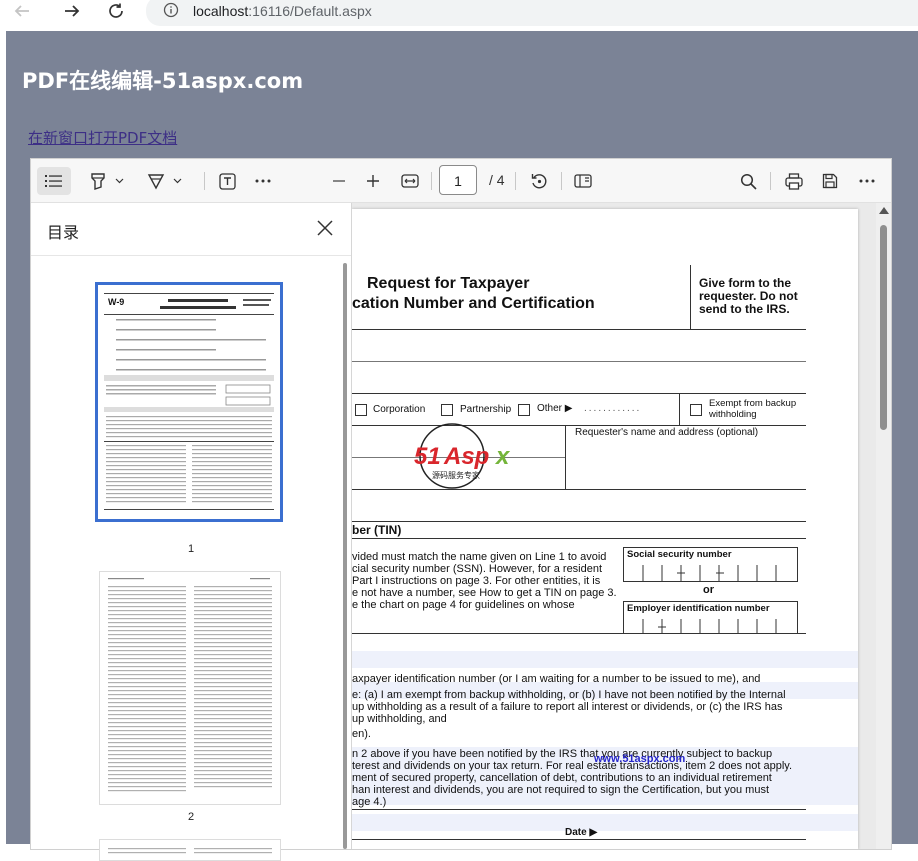  I want to click on browser-toolbar: localhost:16116/Default.aspx, so click(459, 15).